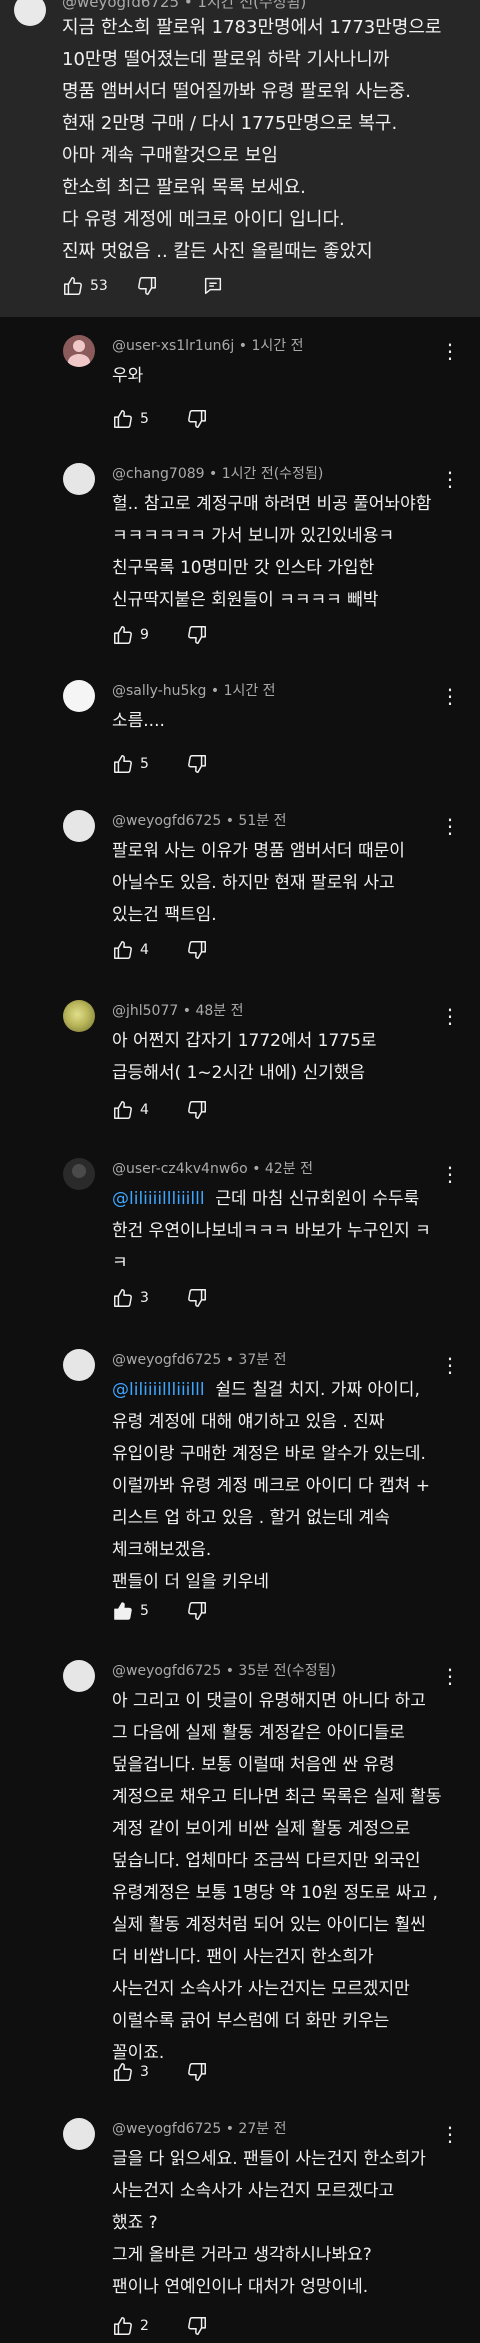  I want to click on reply-comment: @user-xs1lr1un6j • 1시간 전 ⋮ 우와 5, so click(240, 385).